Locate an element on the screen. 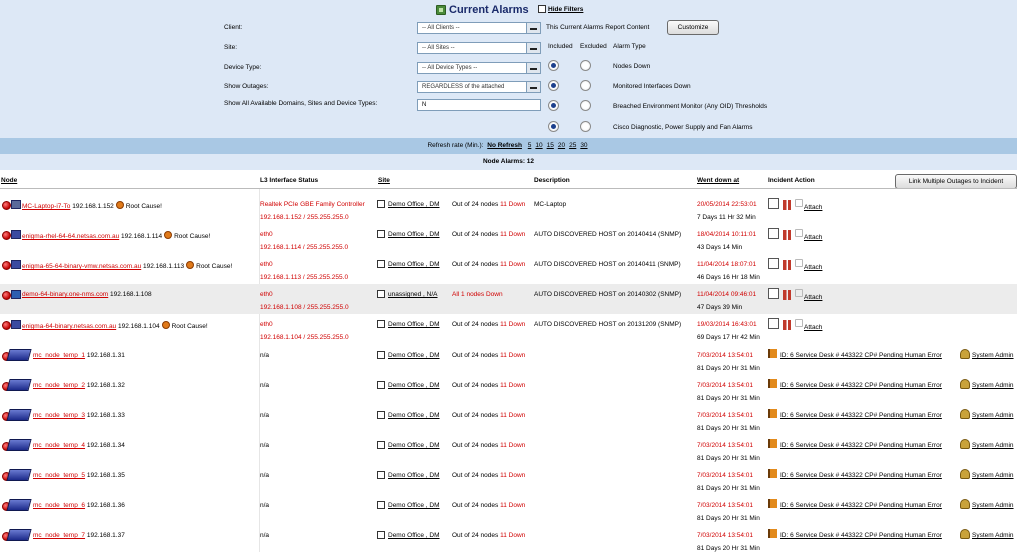 The height and width of the screenshot is (552, 1017). site-link: unassigned , N/A is located at coordinates (413, 294).